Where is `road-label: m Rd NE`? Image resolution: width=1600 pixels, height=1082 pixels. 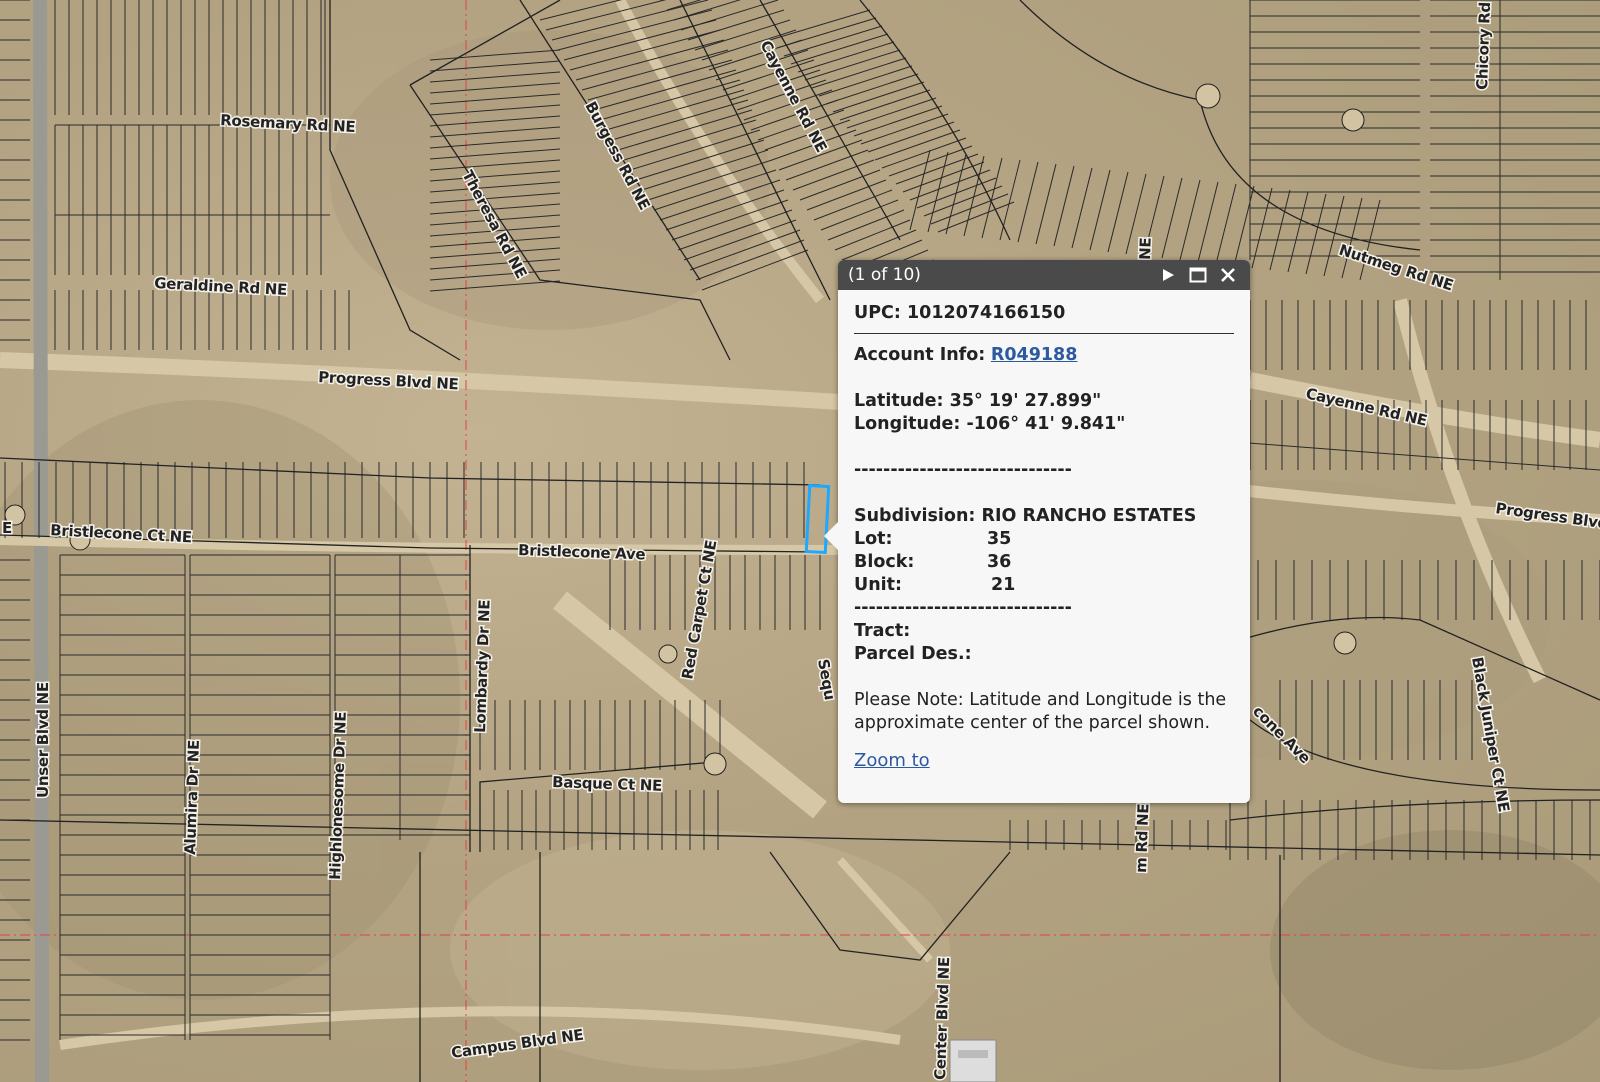
road-label: m Rd NE is located at coordinates (1142, 838).